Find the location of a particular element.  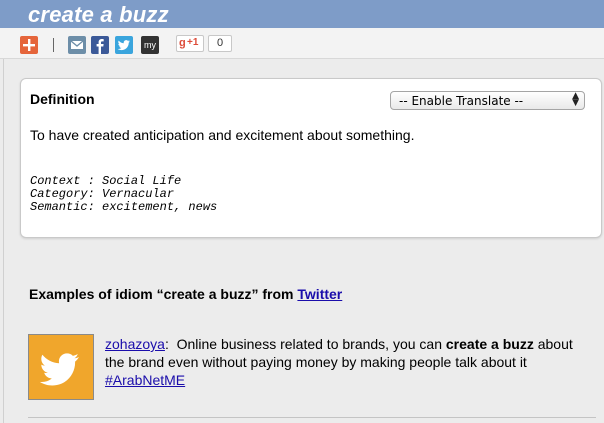

tweet-highlight: create a buzz is located at coordinates (489, 344).